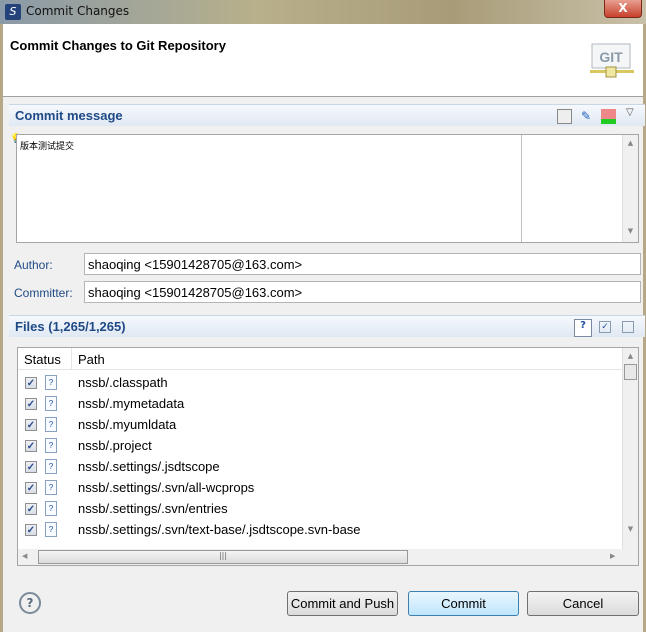  Describe the element at coordinates (70, 326) in the screenshot. I see `files-title: Files (1,265/1,265)` at that location.